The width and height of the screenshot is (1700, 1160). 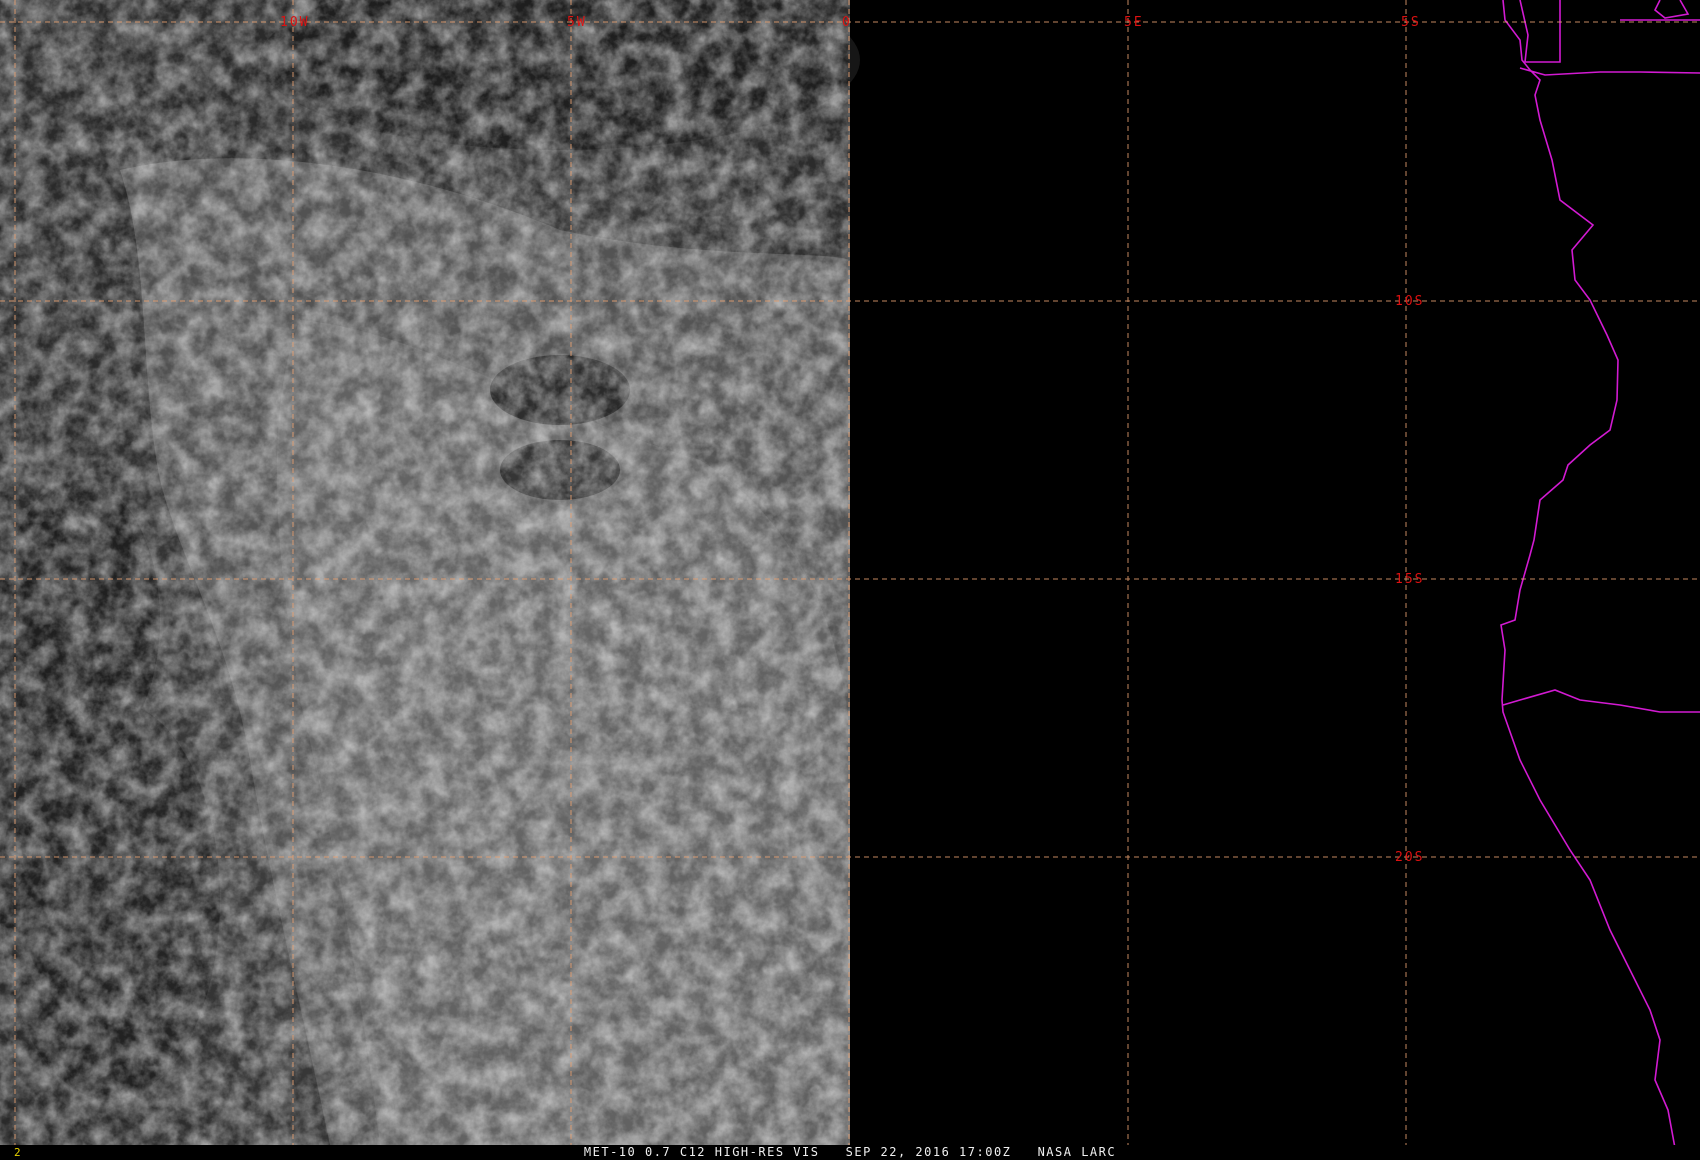 What do you see at coordinates (847, 22) in the screenshot?
I see `lon-label-0: 0` at bounding box center [847, 22].